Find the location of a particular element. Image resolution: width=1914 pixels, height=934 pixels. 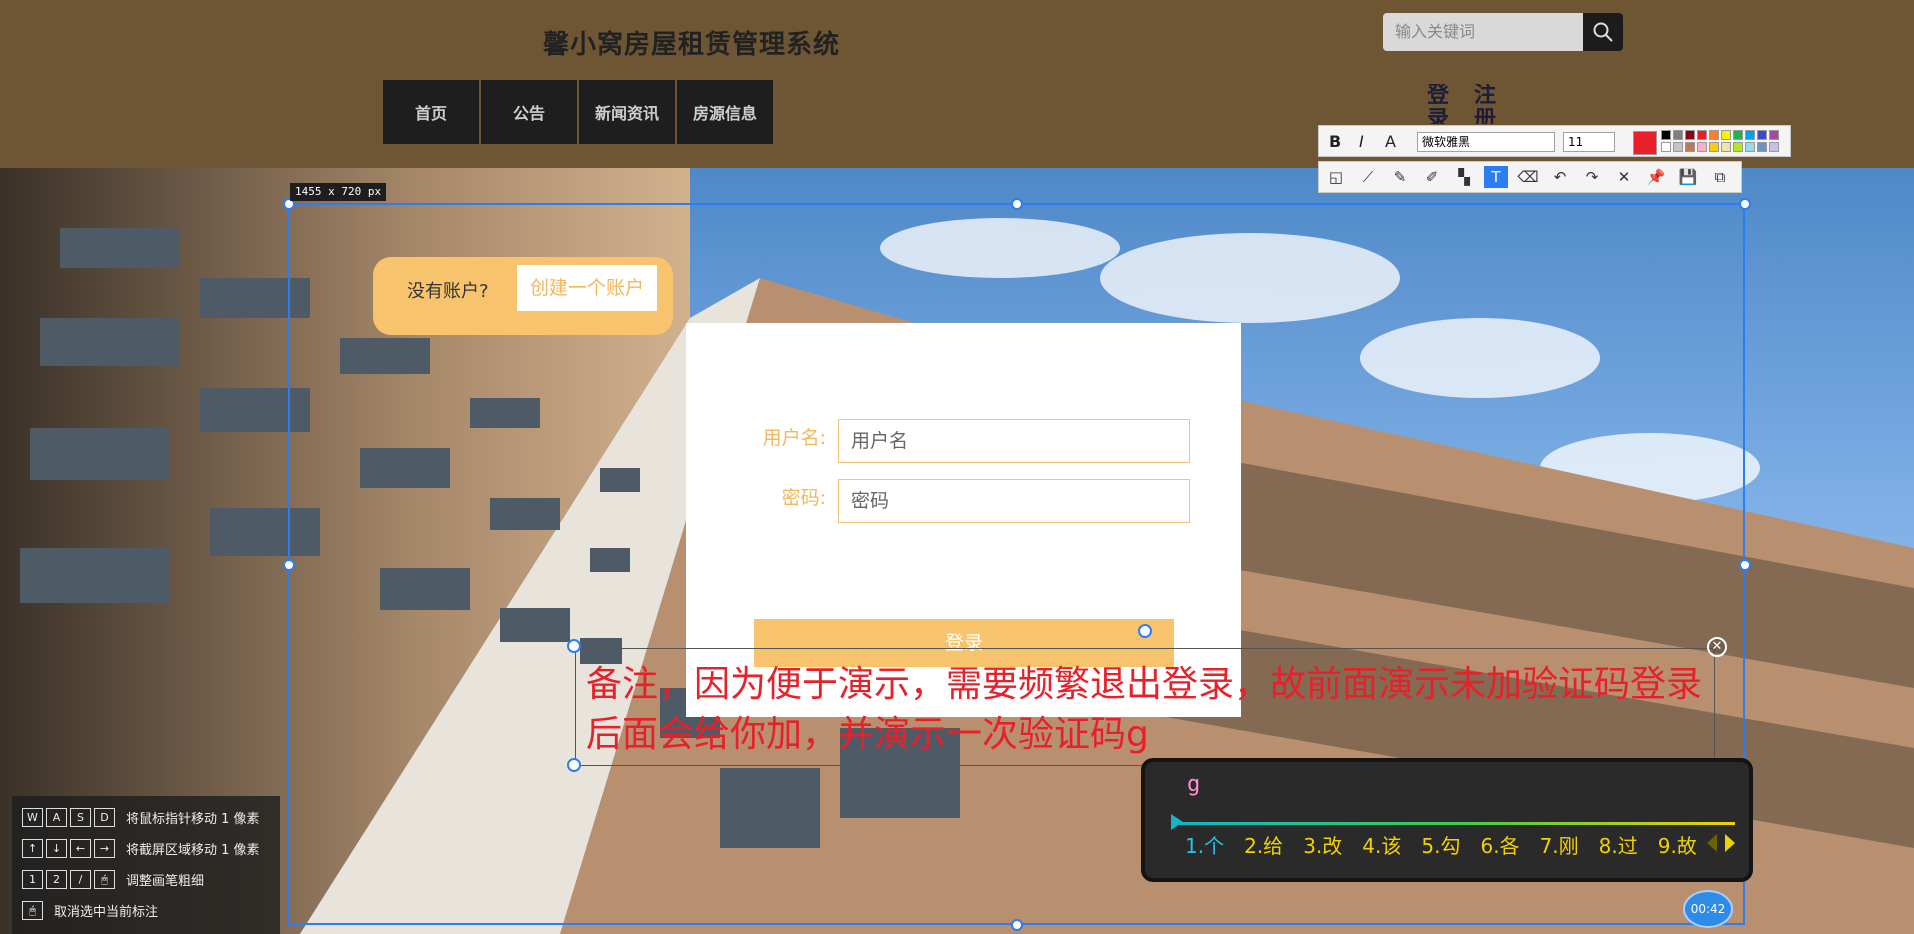

key-cap: / is located at coordinates (80, 879).